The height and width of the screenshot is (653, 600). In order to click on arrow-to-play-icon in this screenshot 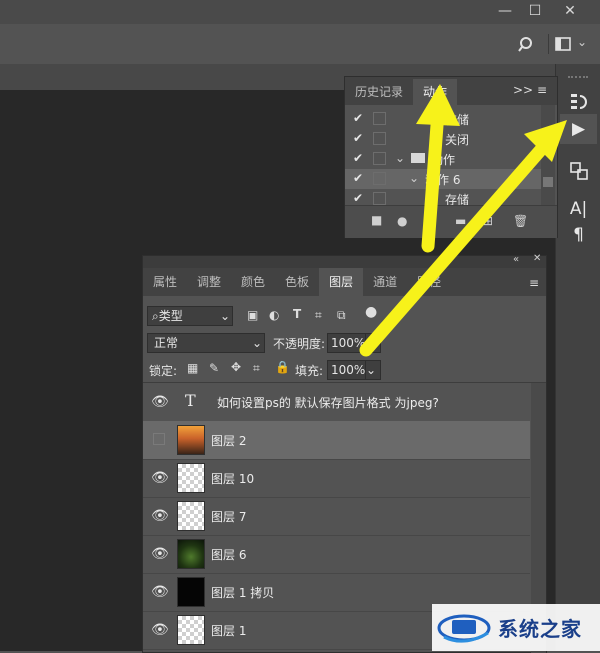, I will do `click(455, 247)`.